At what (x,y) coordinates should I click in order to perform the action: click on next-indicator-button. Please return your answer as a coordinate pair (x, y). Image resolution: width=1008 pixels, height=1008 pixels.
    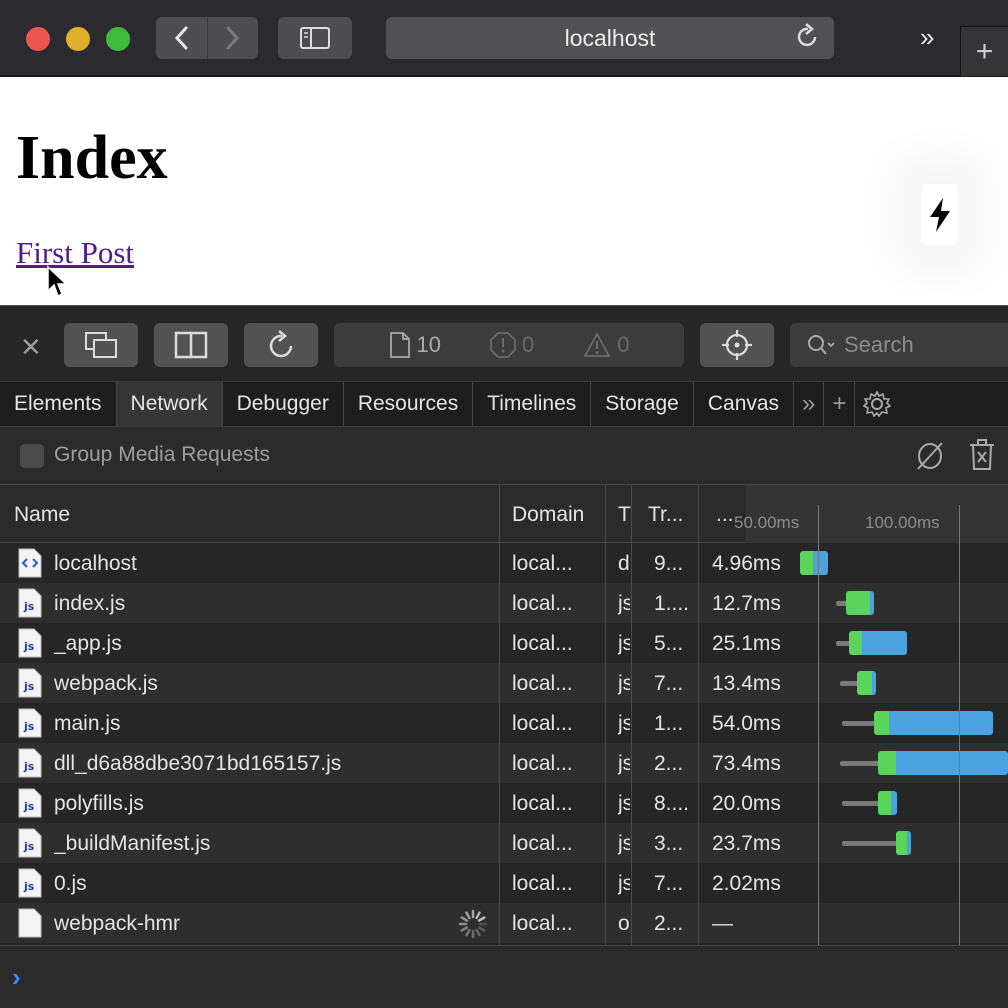
    Looking at the image, I should click on (939, 214).